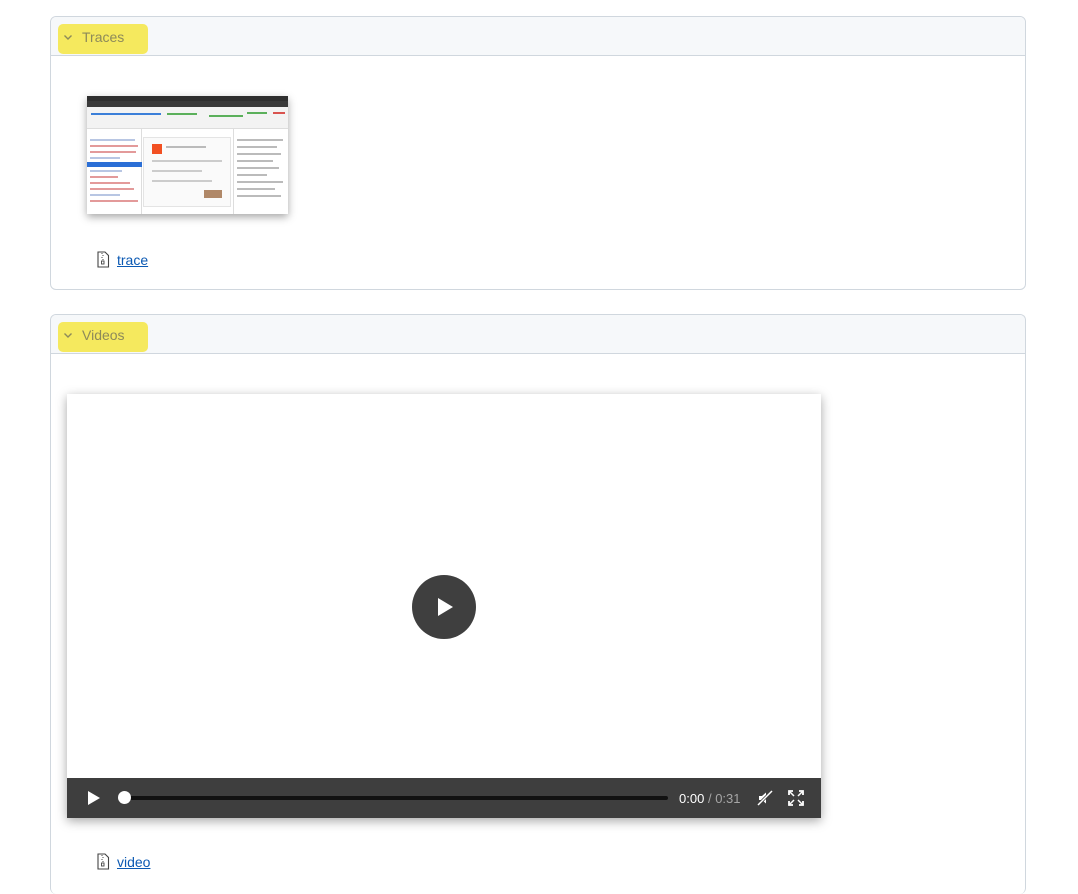 The width and height of the screenshot is (1078, 894). I want to click on fullscreen-button, so click(796, 798).